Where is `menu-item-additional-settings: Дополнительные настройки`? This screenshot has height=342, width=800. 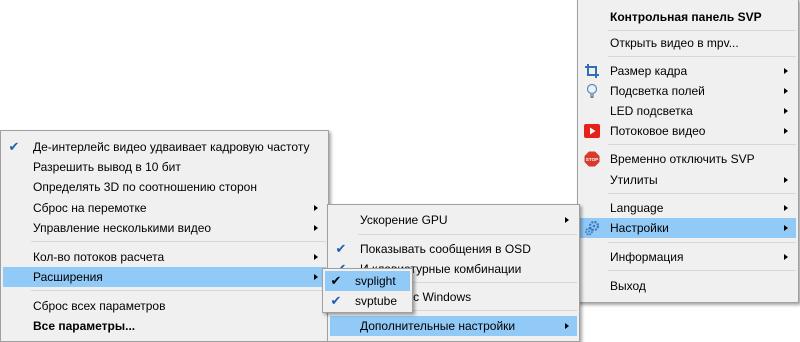 menu-item-additional-settings: Дополнительные настройки is located at coordinates (453, 326).